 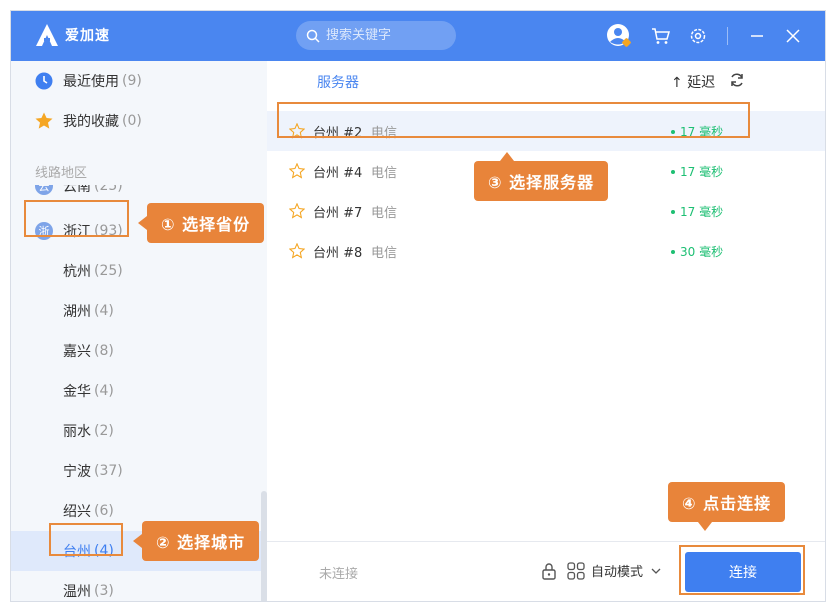 I want to click on city-label: 丽水, so click(x=77, y=432).